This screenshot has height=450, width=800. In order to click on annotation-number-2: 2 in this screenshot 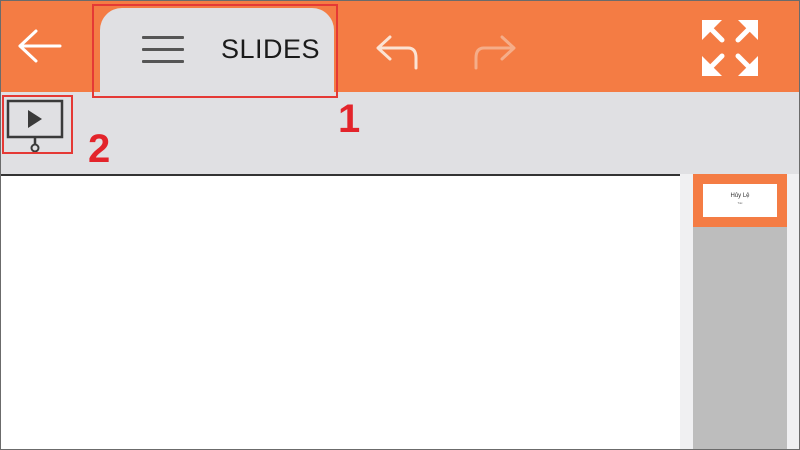, I will do `click(99, 149)`.